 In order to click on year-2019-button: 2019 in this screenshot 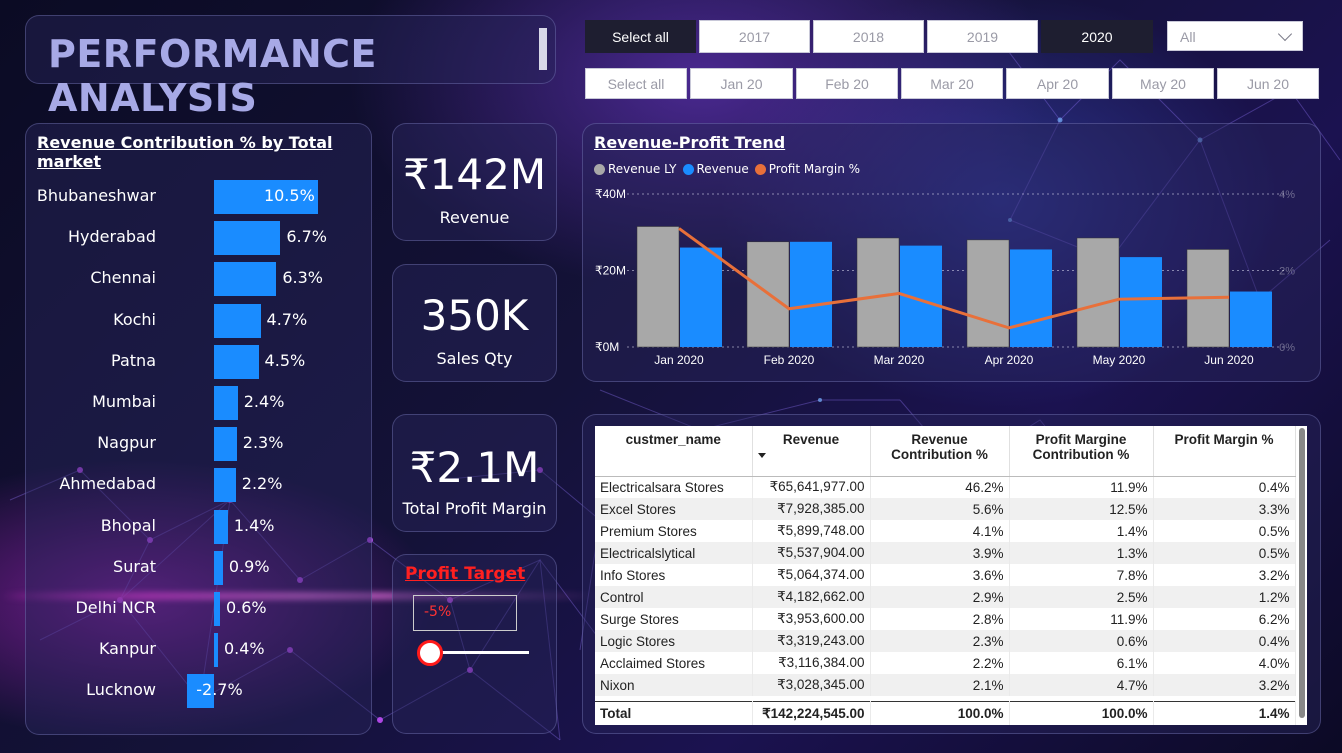, I will do `click(982, 36)`.